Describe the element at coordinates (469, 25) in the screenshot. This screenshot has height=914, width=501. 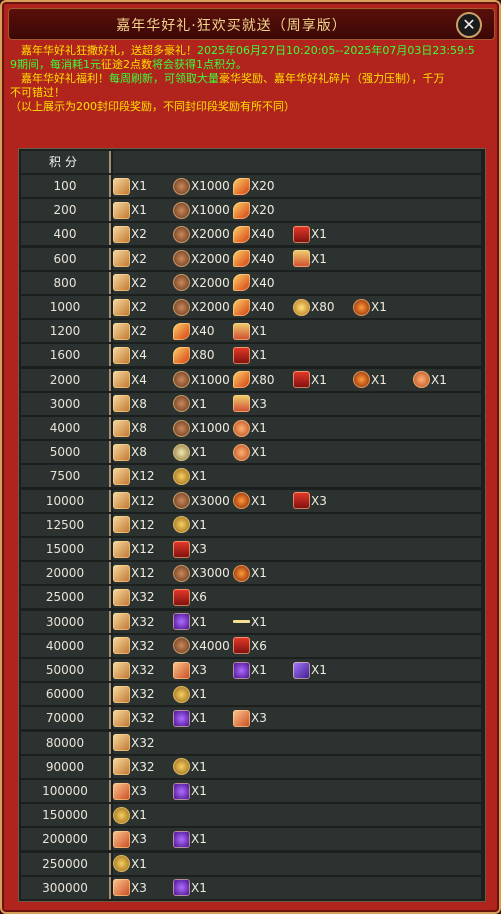
I see `close-button: ✕` at that location.